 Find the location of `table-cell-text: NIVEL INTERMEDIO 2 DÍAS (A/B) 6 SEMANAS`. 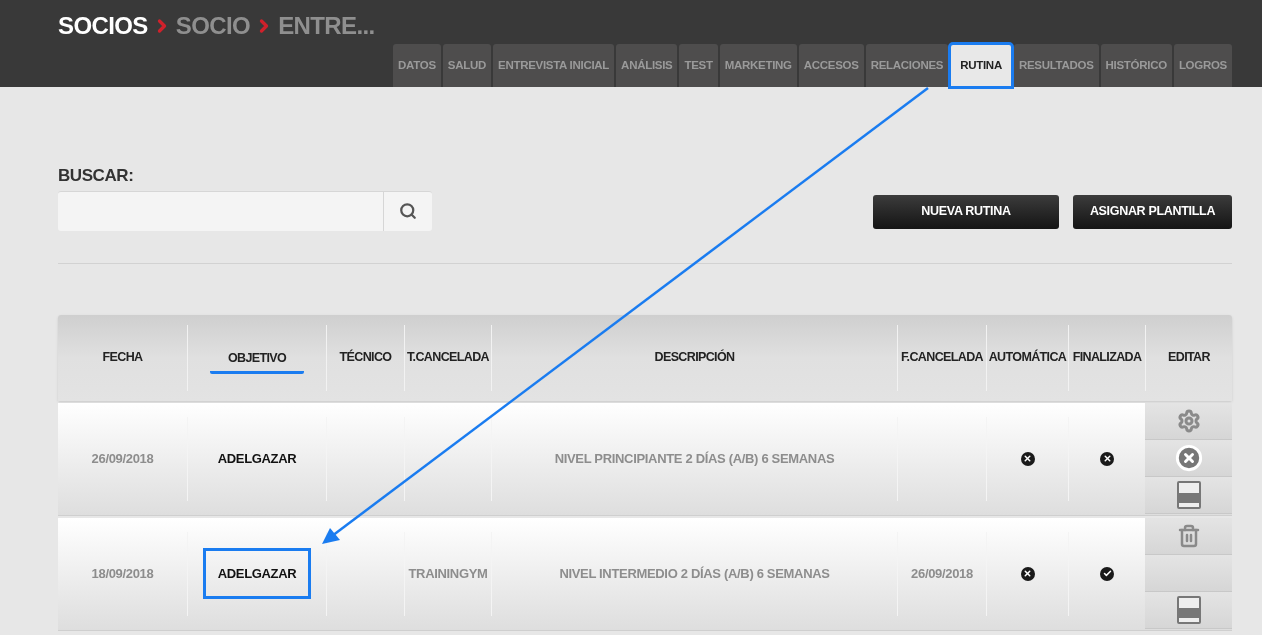

table-cell-text: NIVEL INTERMEDIO 2 DÍAS (A/B) 6 SEMANAS is located at coordinates (694, 573).